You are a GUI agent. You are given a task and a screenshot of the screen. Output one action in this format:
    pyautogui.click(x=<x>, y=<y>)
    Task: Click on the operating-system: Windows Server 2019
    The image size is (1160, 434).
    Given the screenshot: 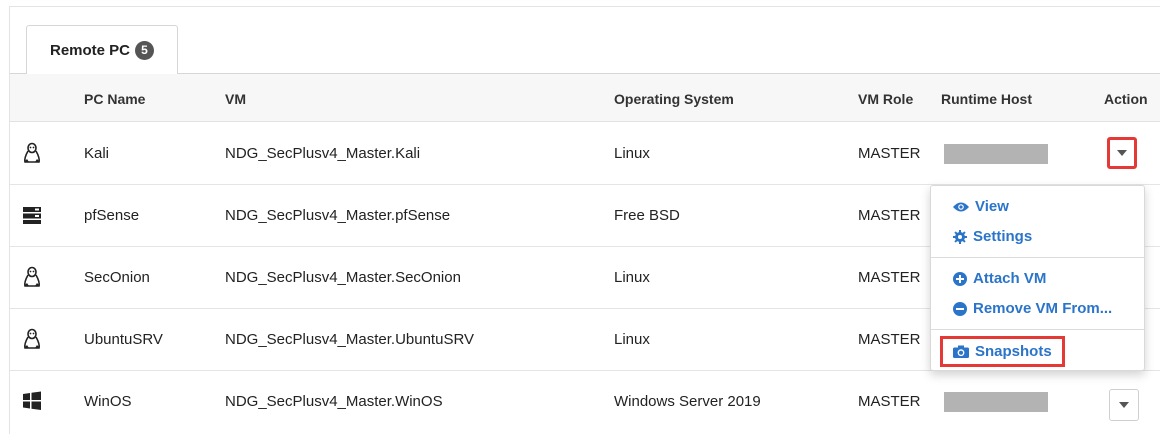 What is the action you would take?
    pyautogui.click(x=687, y=401)
    